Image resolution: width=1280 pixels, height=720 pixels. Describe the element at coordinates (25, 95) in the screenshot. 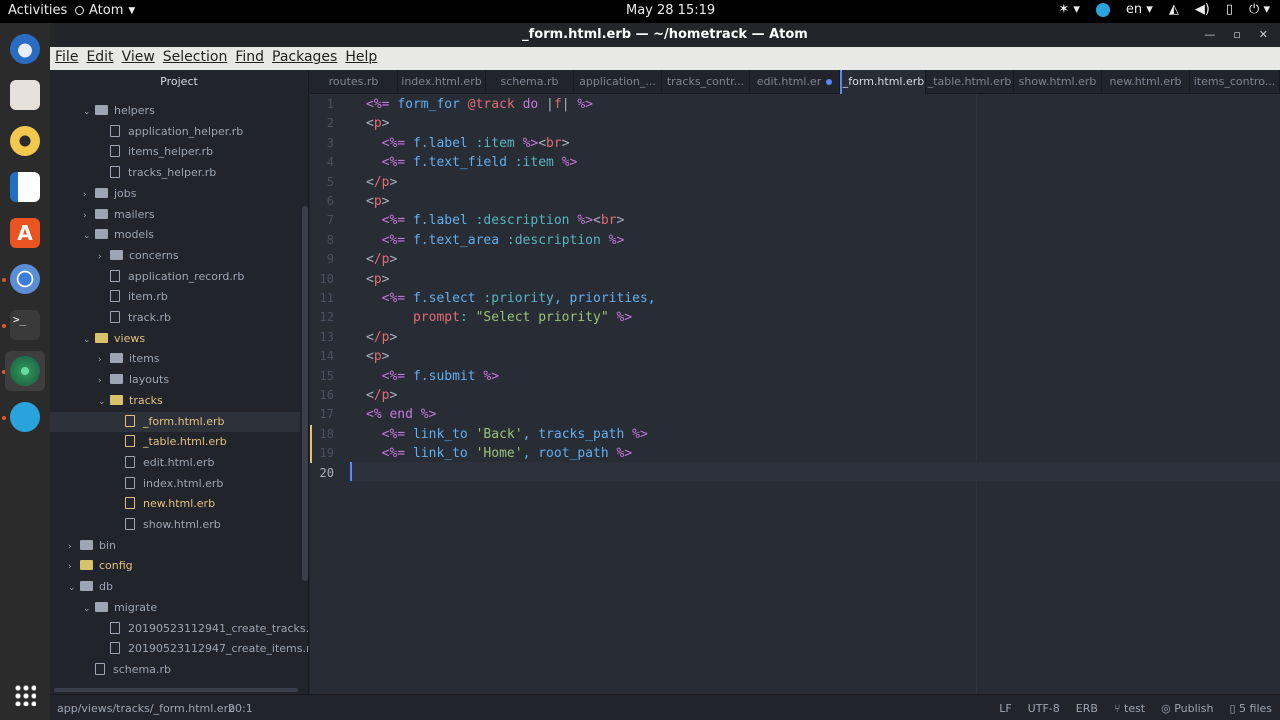

I see `dock-files` at that location.